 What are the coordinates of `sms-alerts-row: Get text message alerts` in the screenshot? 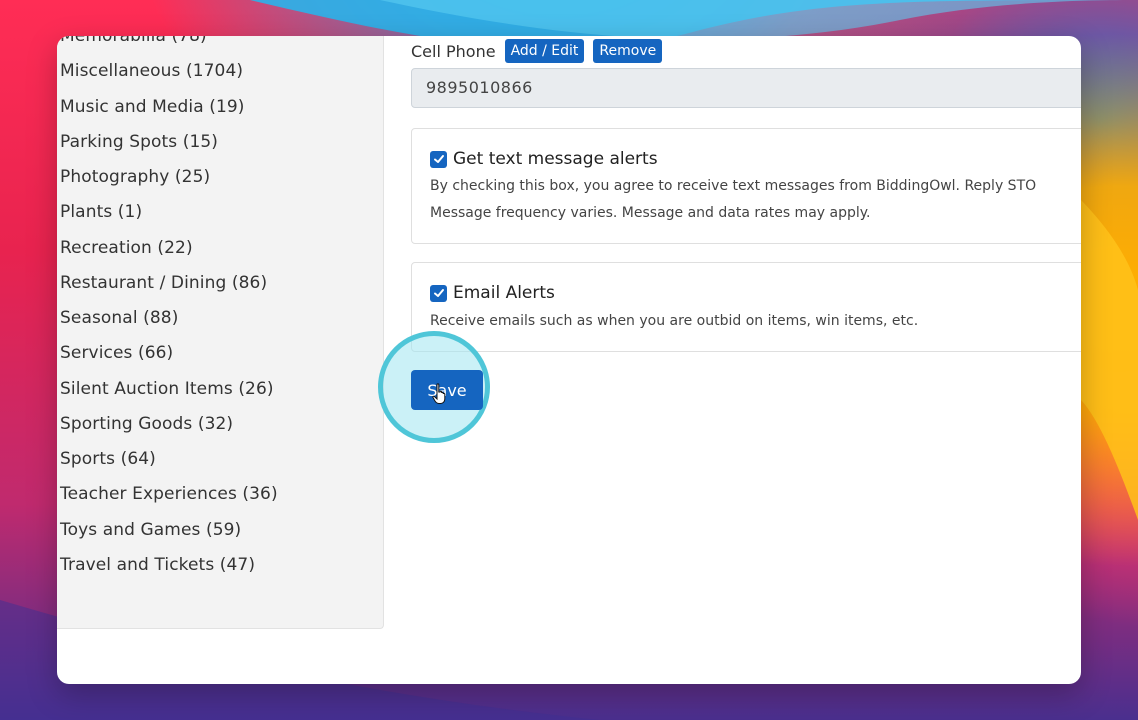 It's located at (544, 159).